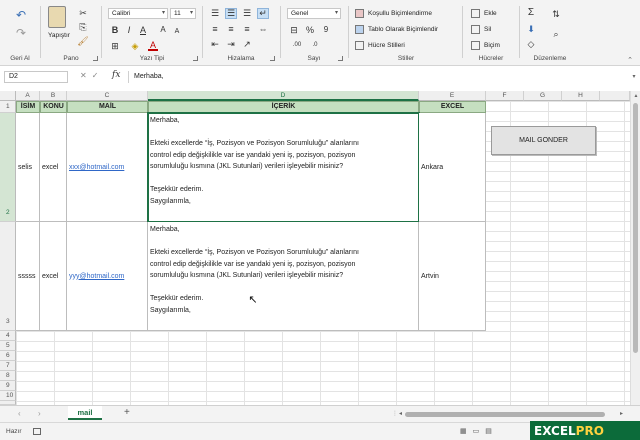 This screenshot has width=640, height=440. I want to click on table-cell-mail: xxx@hotmail.com, so click(107, 167).